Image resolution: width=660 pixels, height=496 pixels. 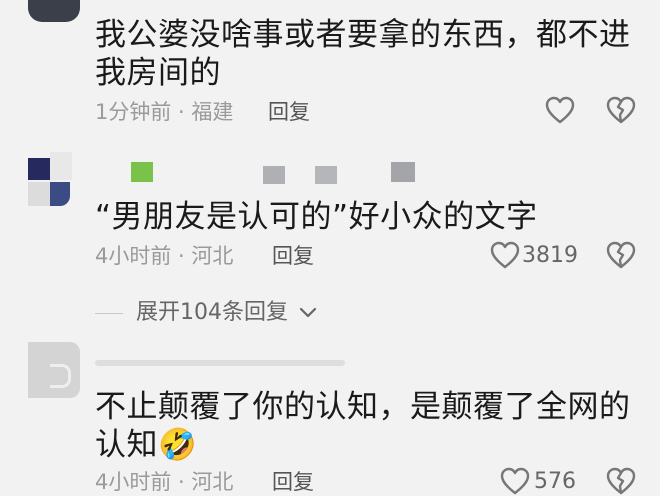 I want to click on comment-text-continued: 认知🤣, so click(x=146, y=445).